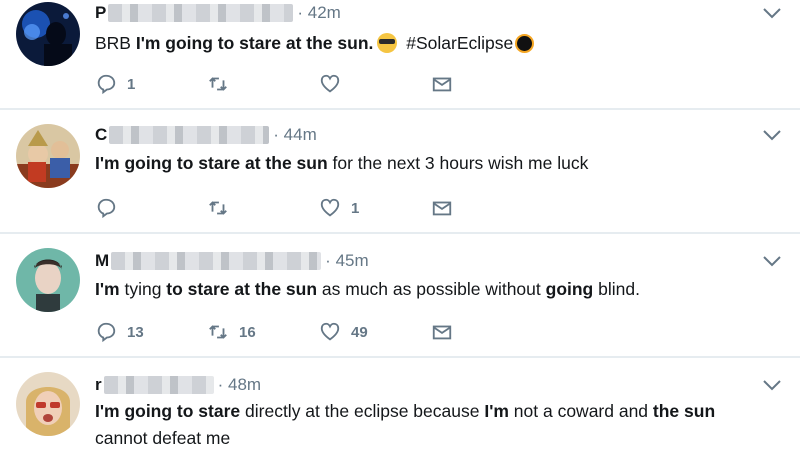  Describe the element at coordinates (101, 135) in the screenshot. I see `author-name: C` at that location.